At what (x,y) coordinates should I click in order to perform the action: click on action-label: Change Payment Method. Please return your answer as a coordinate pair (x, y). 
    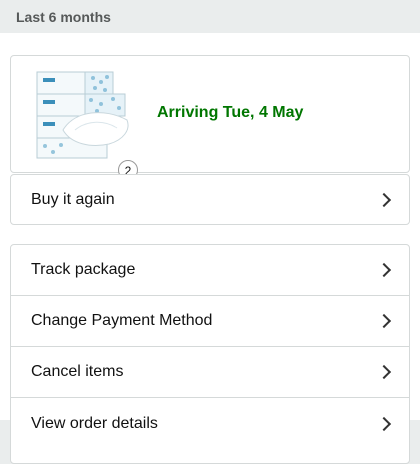
    Looking at the image, I should click on (122, 320).